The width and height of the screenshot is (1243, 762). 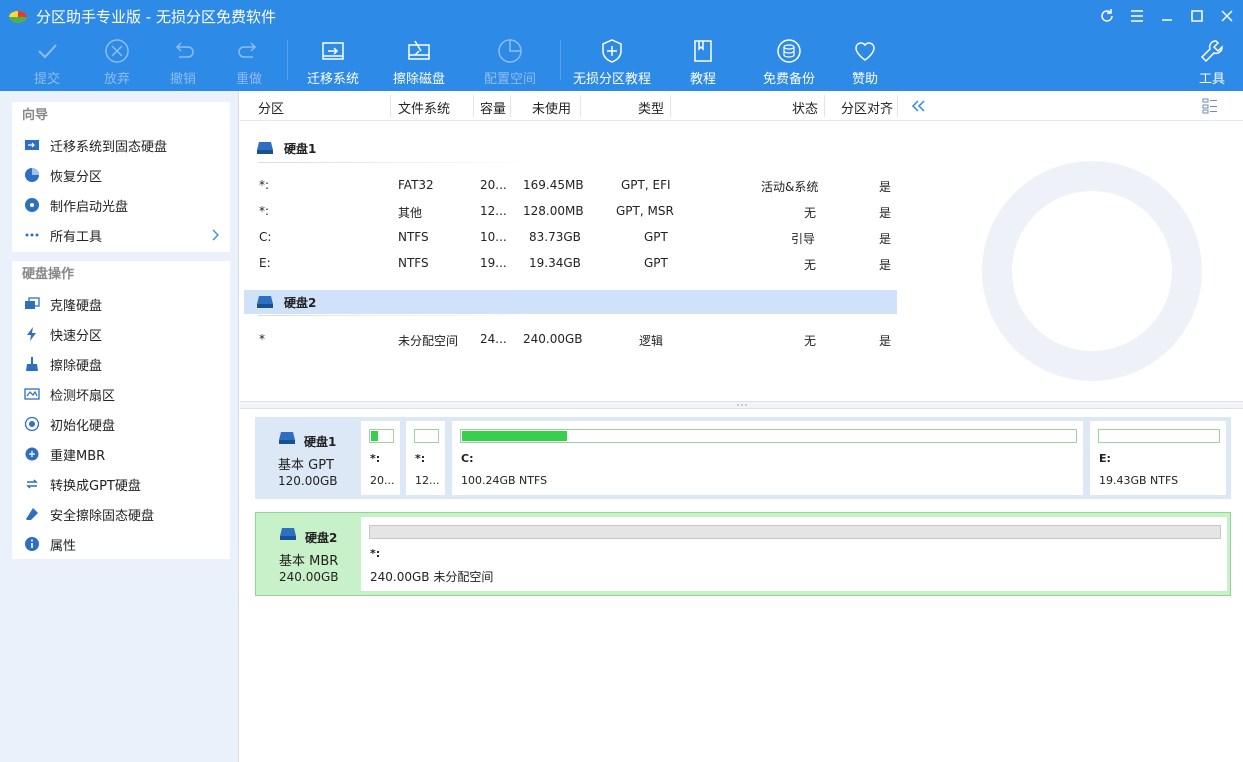 I want to click on partition-block: *: 240.00GB 未分配空间, so click(x=794, y=554).